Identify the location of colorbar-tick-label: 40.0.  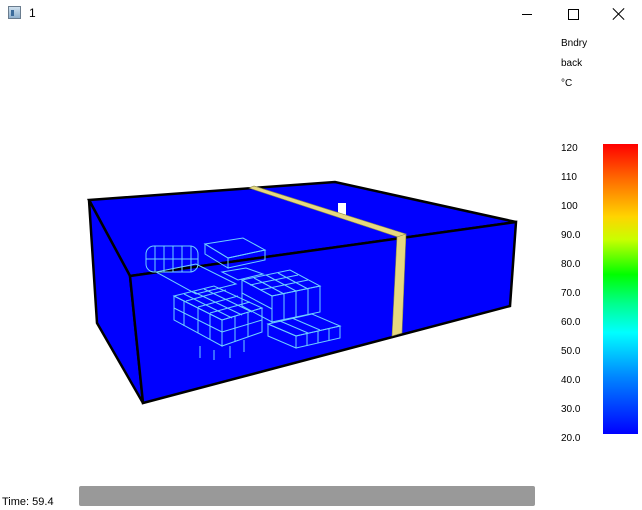
(571, 380).